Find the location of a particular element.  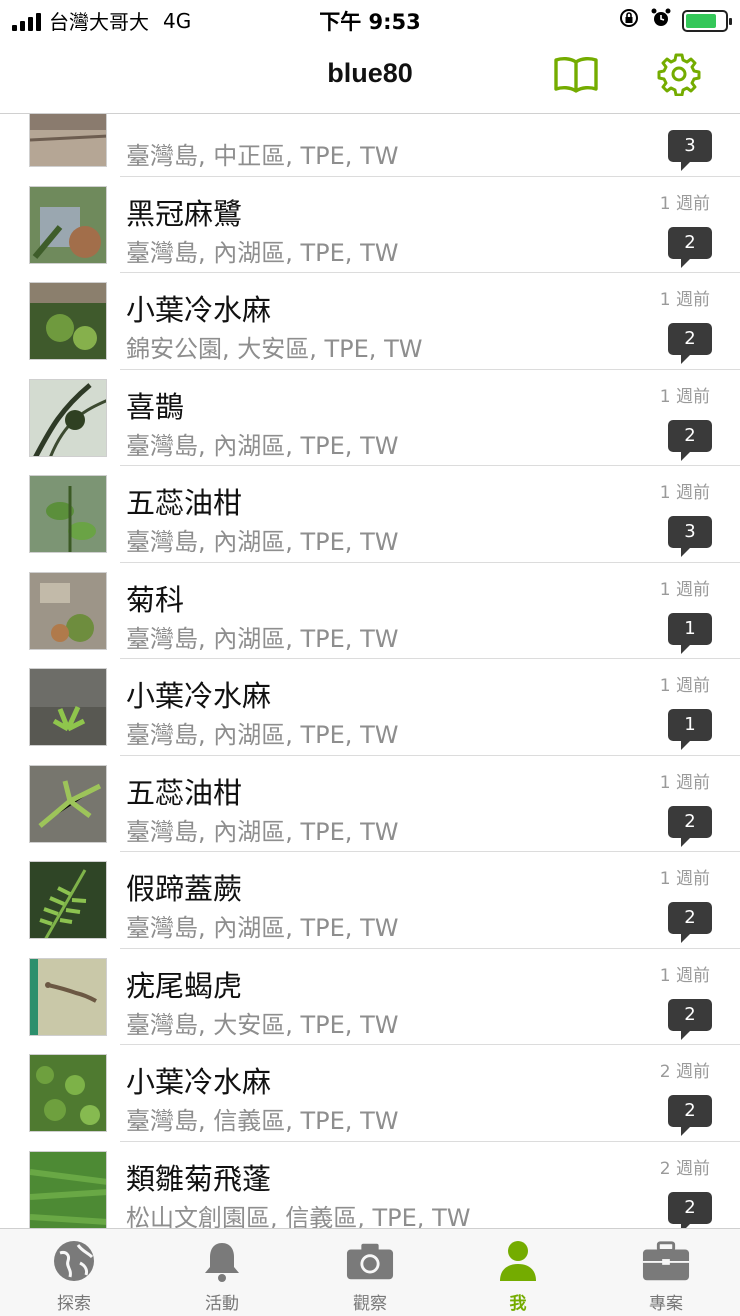

observation-row: 小葉冷水麻臺灣島, 信義區, TPE, TW 2 週前 2 is located at coordinates (370, 1093).